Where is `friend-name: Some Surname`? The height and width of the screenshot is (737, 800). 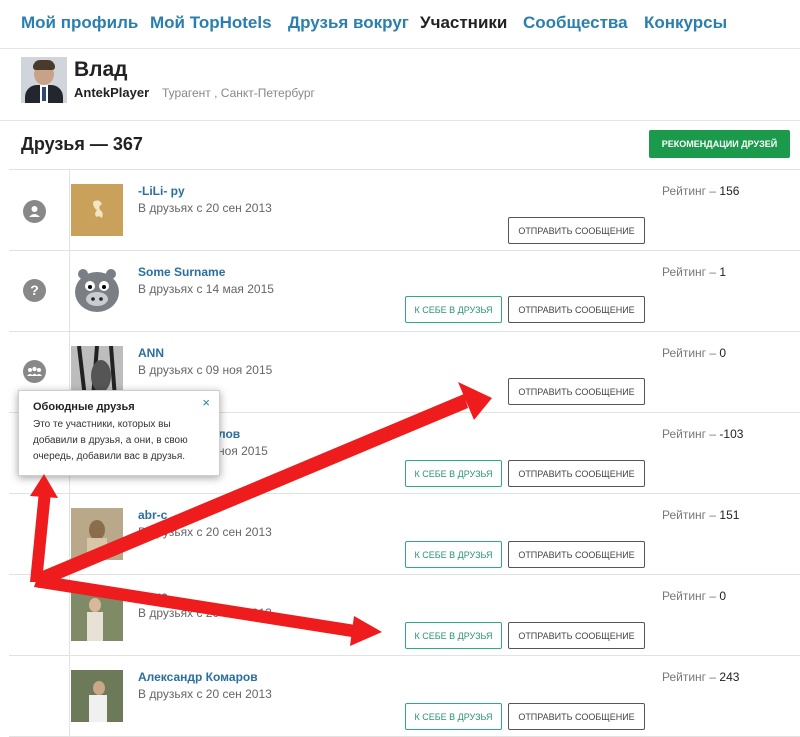
friend-name: Some Surname is located at coordinates (181, 272).